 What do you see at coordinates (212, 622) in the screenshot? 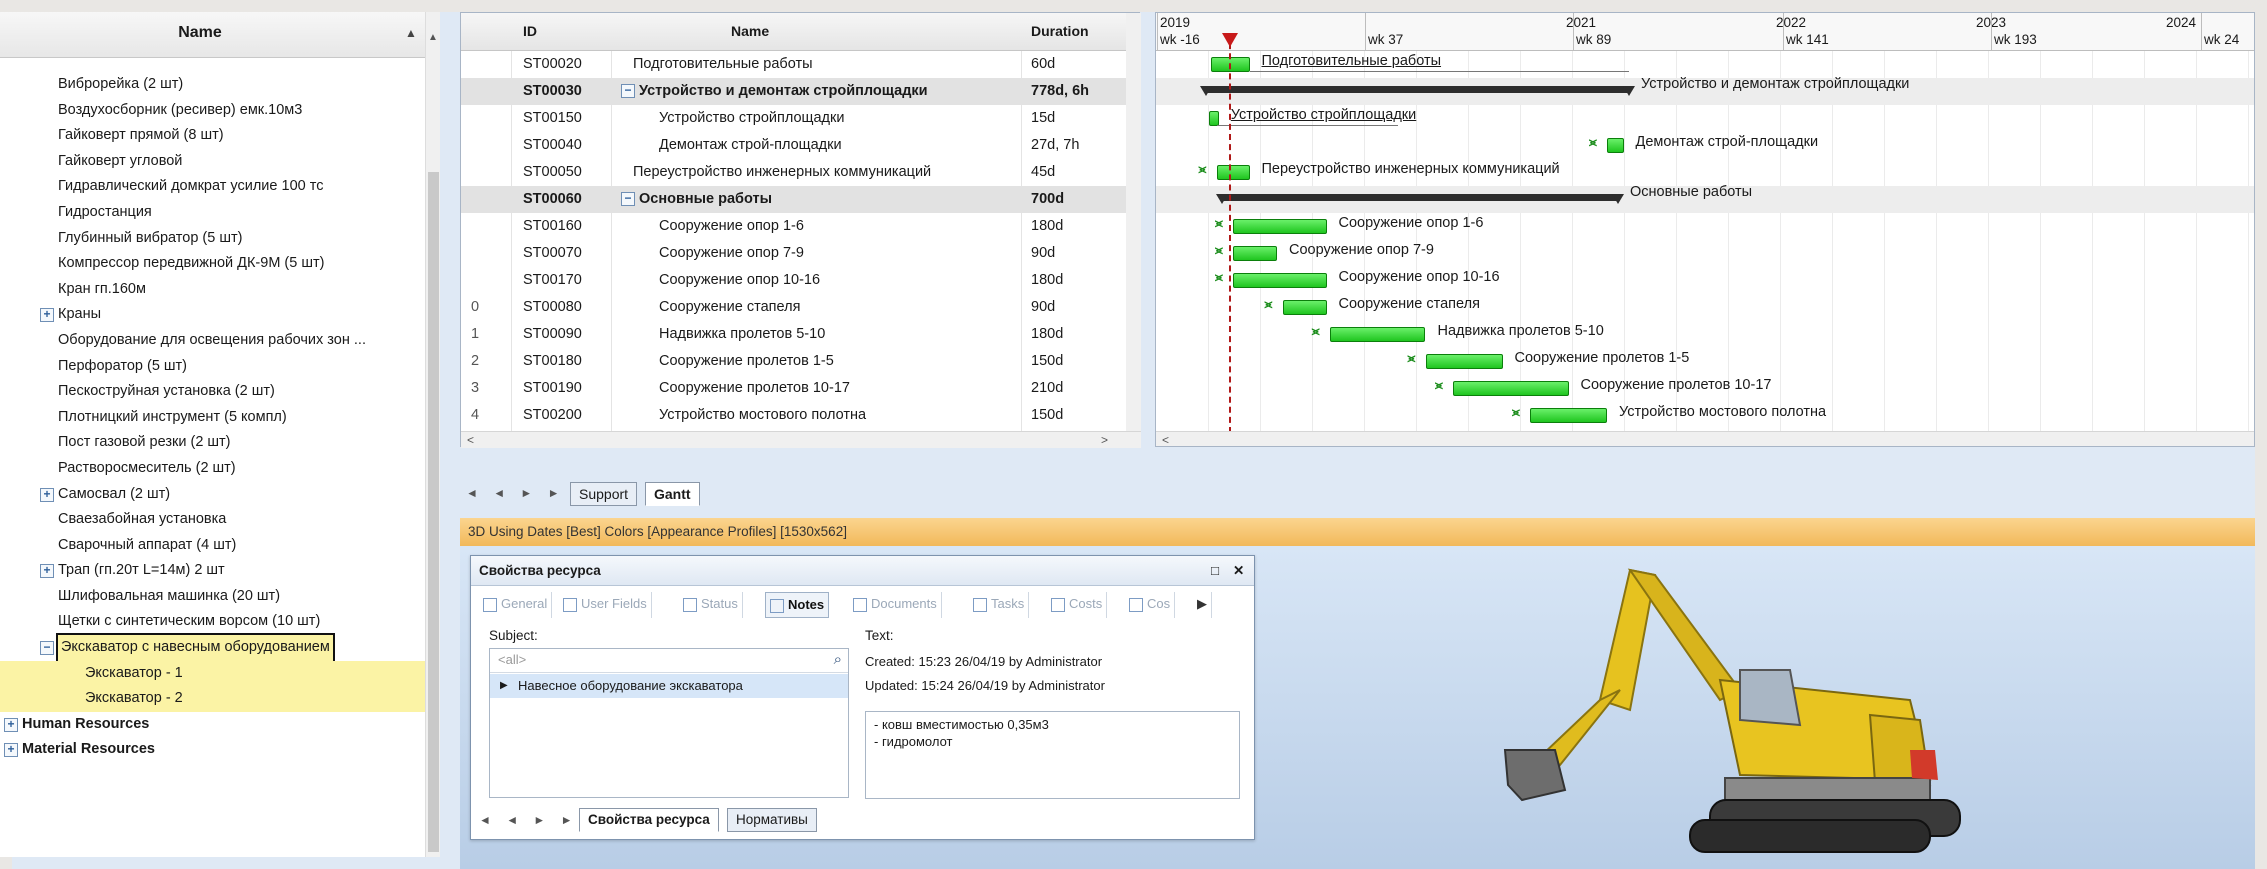
I see `tree-item: Щетки с синтетическим ворсом (10 шт)` at bounding box center [212, 622].